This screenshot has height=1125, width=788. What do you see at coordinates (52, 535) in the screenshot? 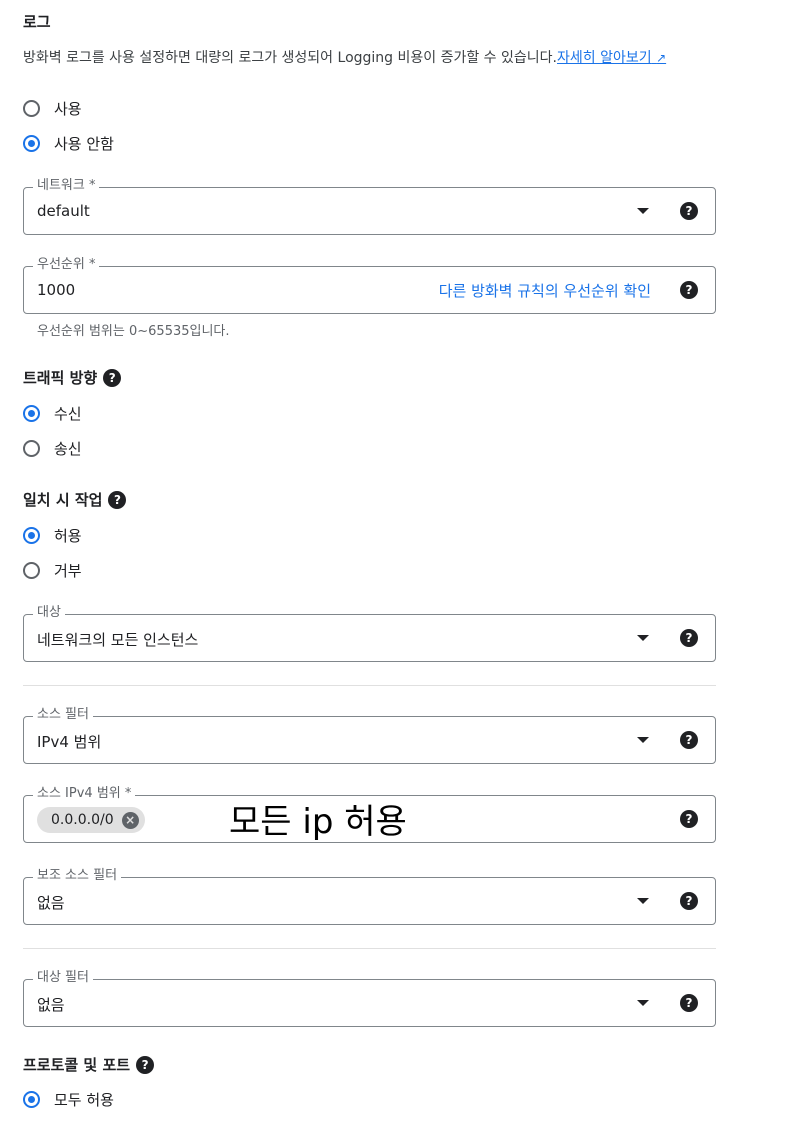
I see `action-radio-allow: 허용` at bounding box center [52, 535].